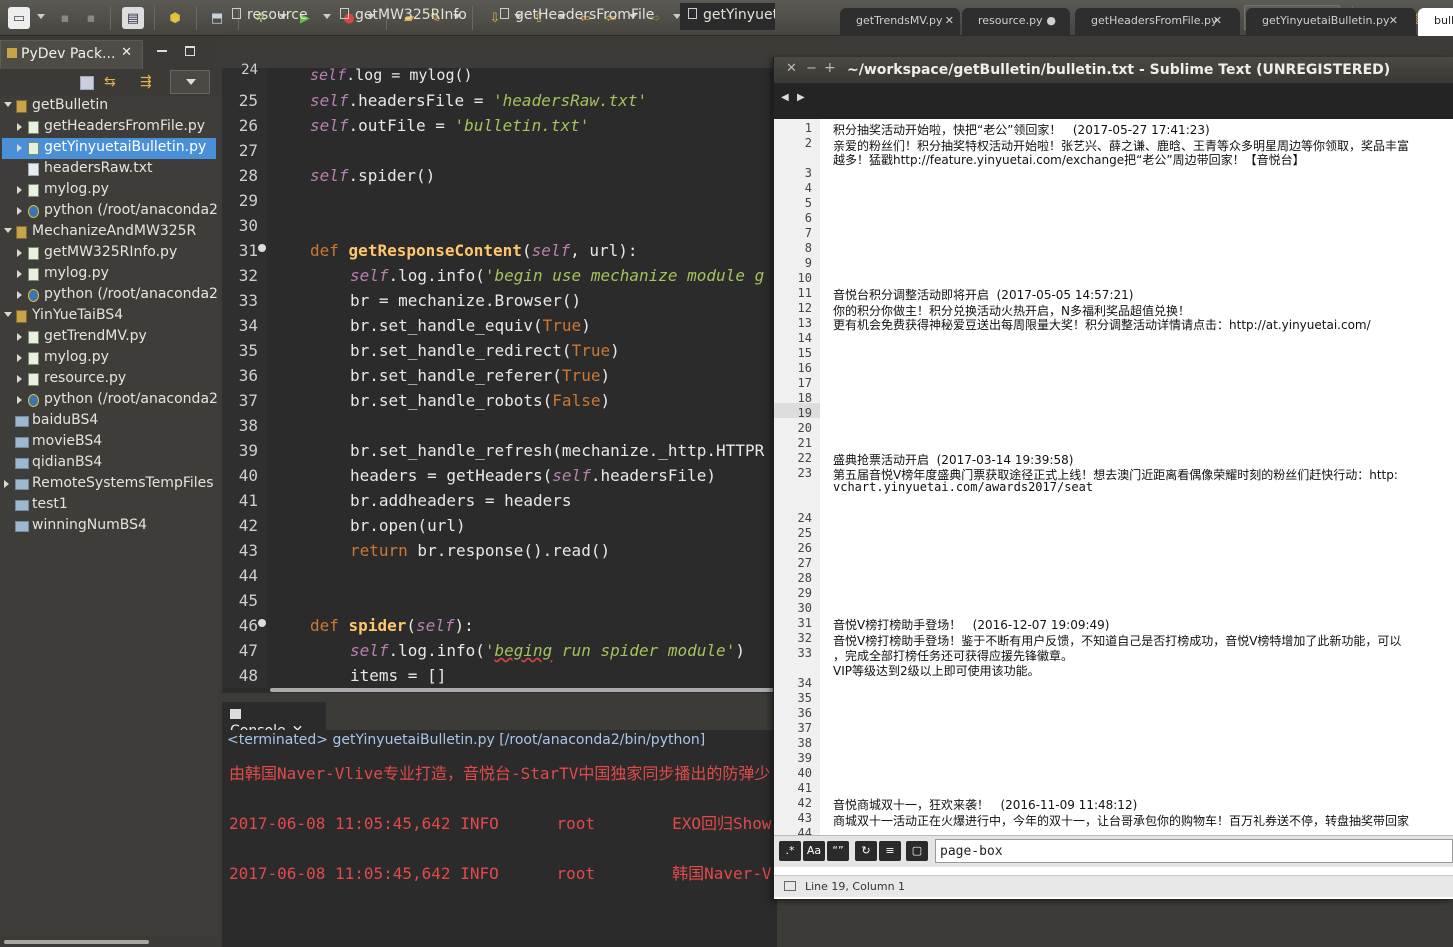  Describe the element at coordinates (109, 106) in the screenshot. I see `tree-item-project: getBulletin` at that location.